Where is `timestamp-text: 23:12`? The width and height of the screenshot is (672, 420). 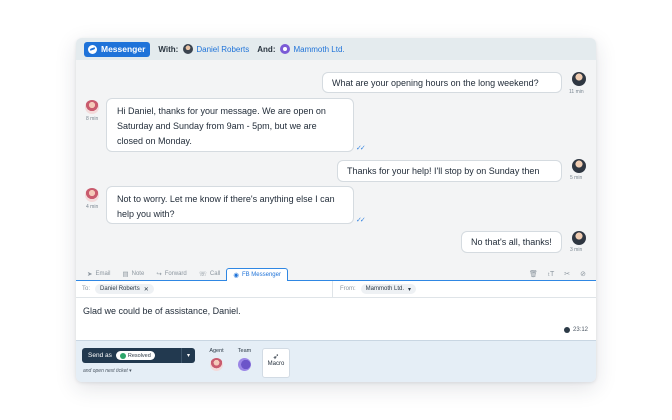
timestamp-text: 23:12 is located at coordinates (580, 330).